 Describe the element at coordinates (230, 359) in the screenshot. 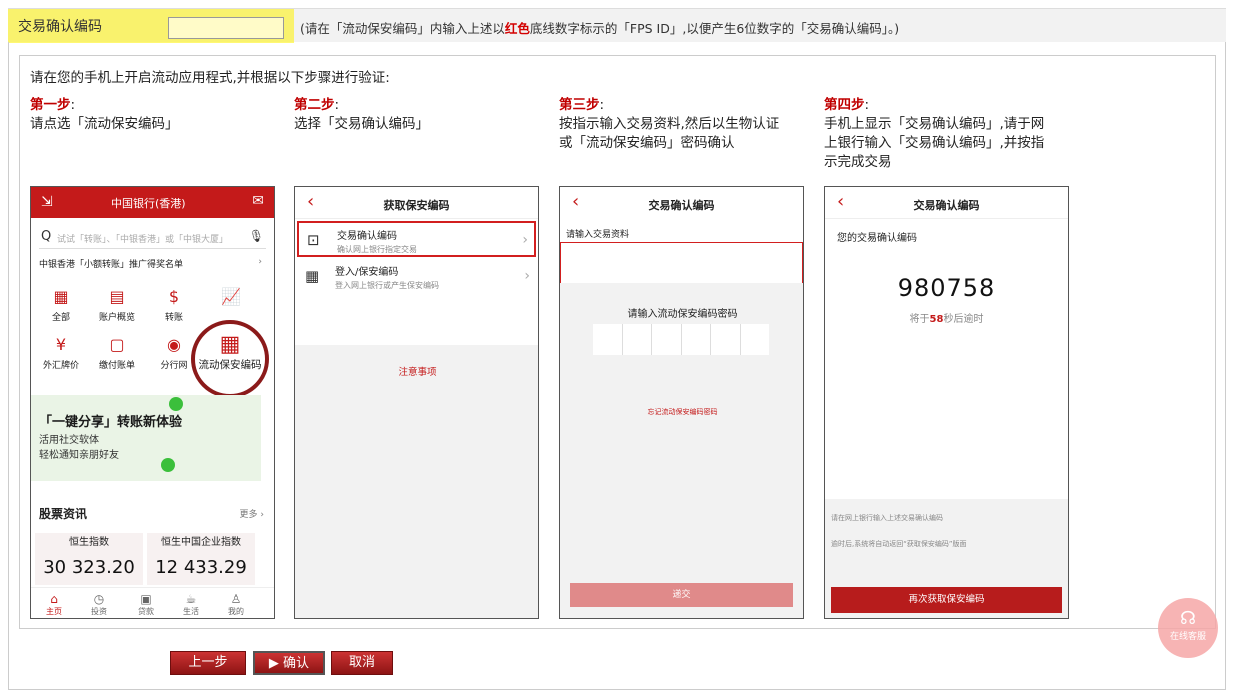

I see `mobile-token-highlight: ▦ 流动保安编码` at that location.